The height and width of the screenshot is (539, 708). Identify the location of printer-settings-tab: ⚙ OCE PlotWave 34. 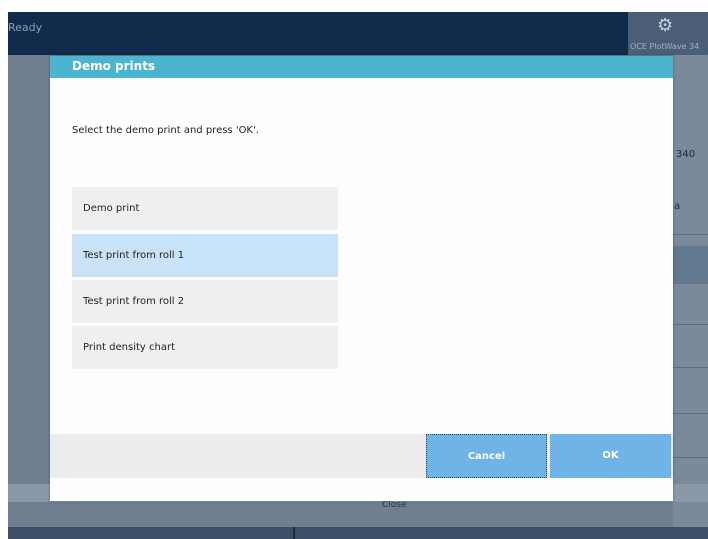
(668, 33).